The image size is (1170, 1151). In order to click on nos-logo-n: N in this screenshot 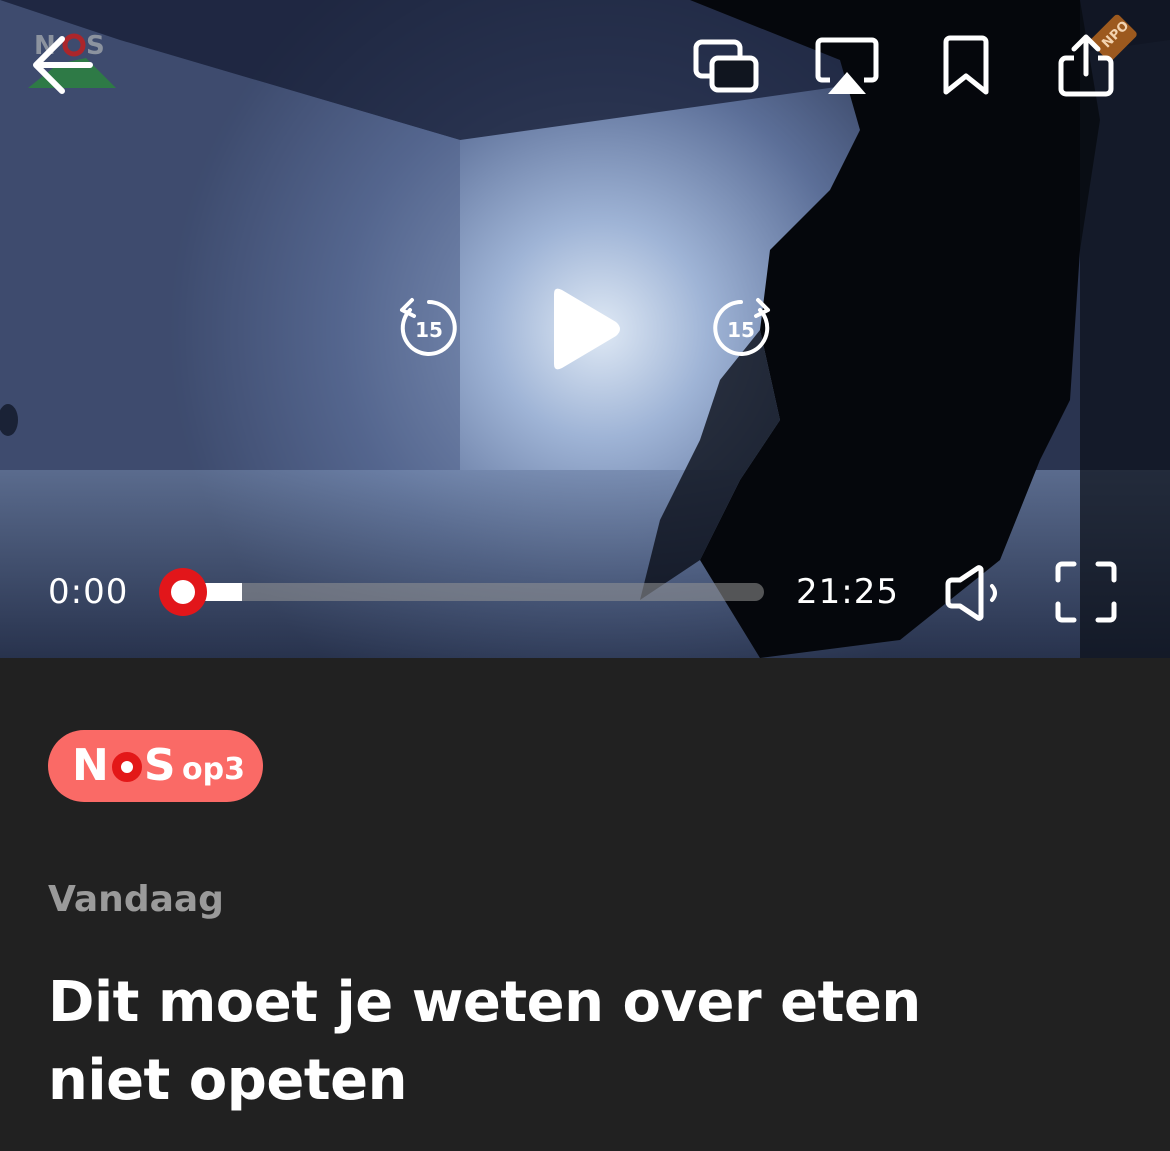, I will do `click(91, 765)`.